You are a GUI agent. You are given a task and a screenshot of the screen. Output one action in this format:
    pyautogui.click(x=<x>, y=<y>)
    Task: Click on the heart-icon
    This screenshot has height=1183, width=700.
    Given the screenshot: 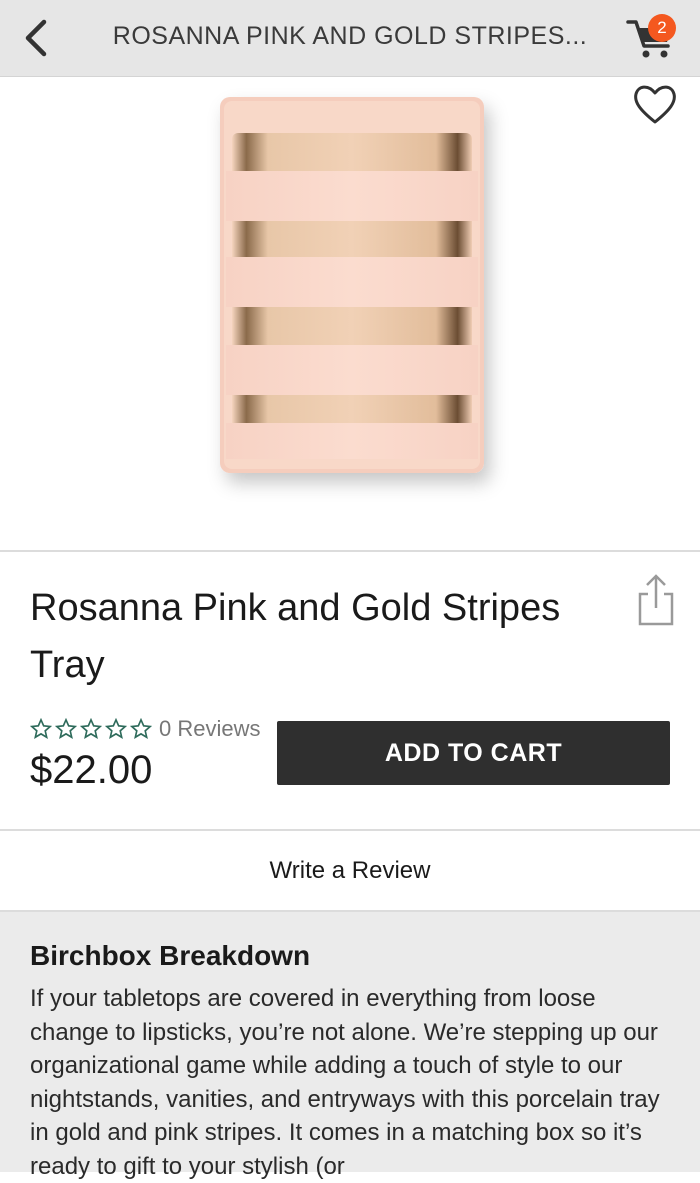 What is the action you would take?
    pyautogui.click(x=655, y=104)
    